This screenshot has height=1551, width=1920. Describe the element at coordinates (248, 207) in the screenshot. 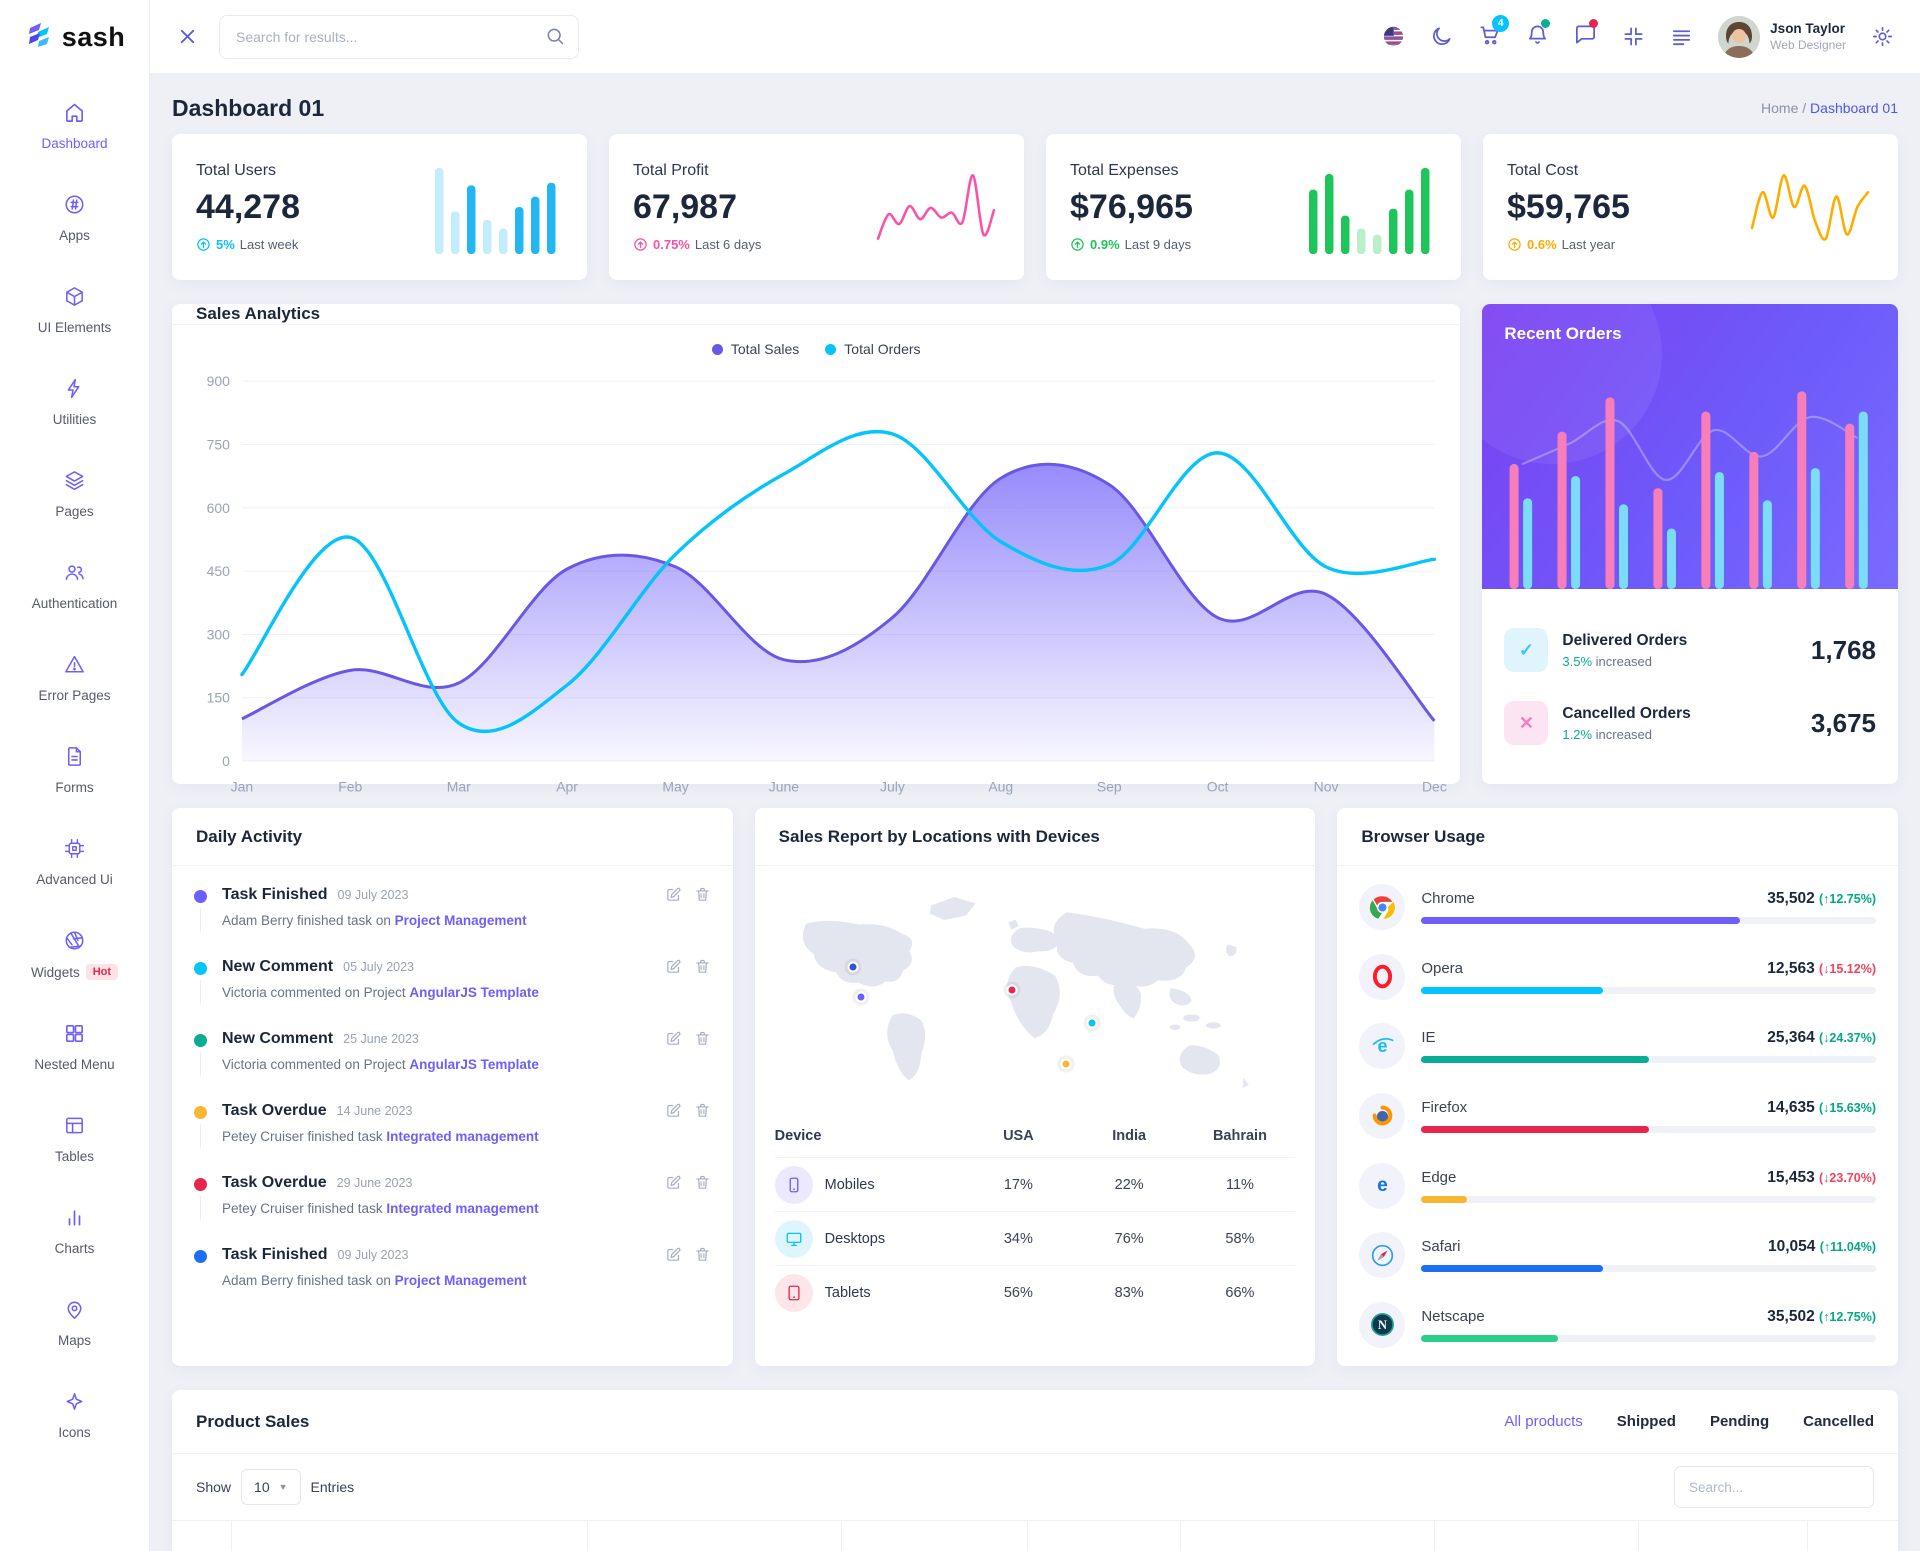

I see `stat-value: 44,278` at that location.